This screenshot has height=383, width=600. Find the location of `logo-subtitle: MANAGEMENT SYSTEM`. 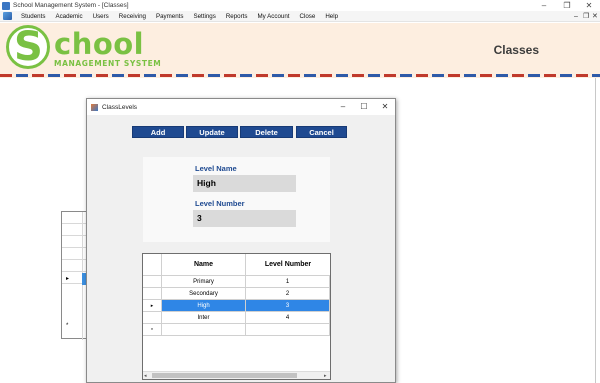

logo-subtitle: MANAGEMENT SYSTEM is located at coordinates (108, 63).